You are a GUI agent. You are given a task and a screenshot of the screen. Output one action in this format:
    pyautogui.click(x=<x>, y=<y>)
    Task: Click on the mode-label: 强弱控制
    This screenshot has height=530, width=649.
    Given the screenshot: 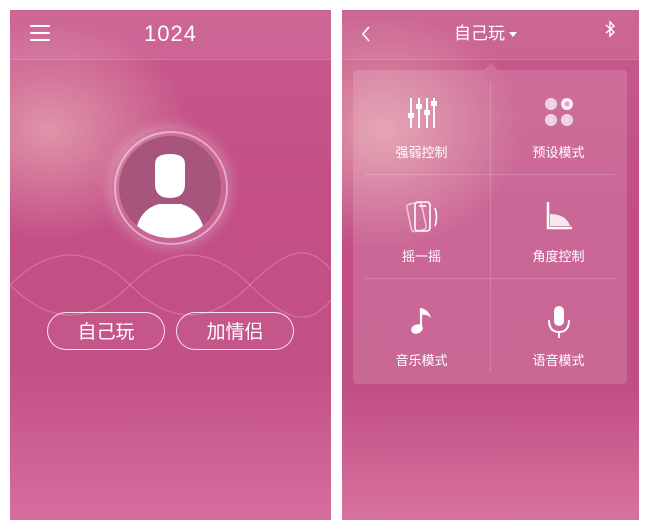 What is the action you would take?
    pyautogui.click(x=421, y=153)
    